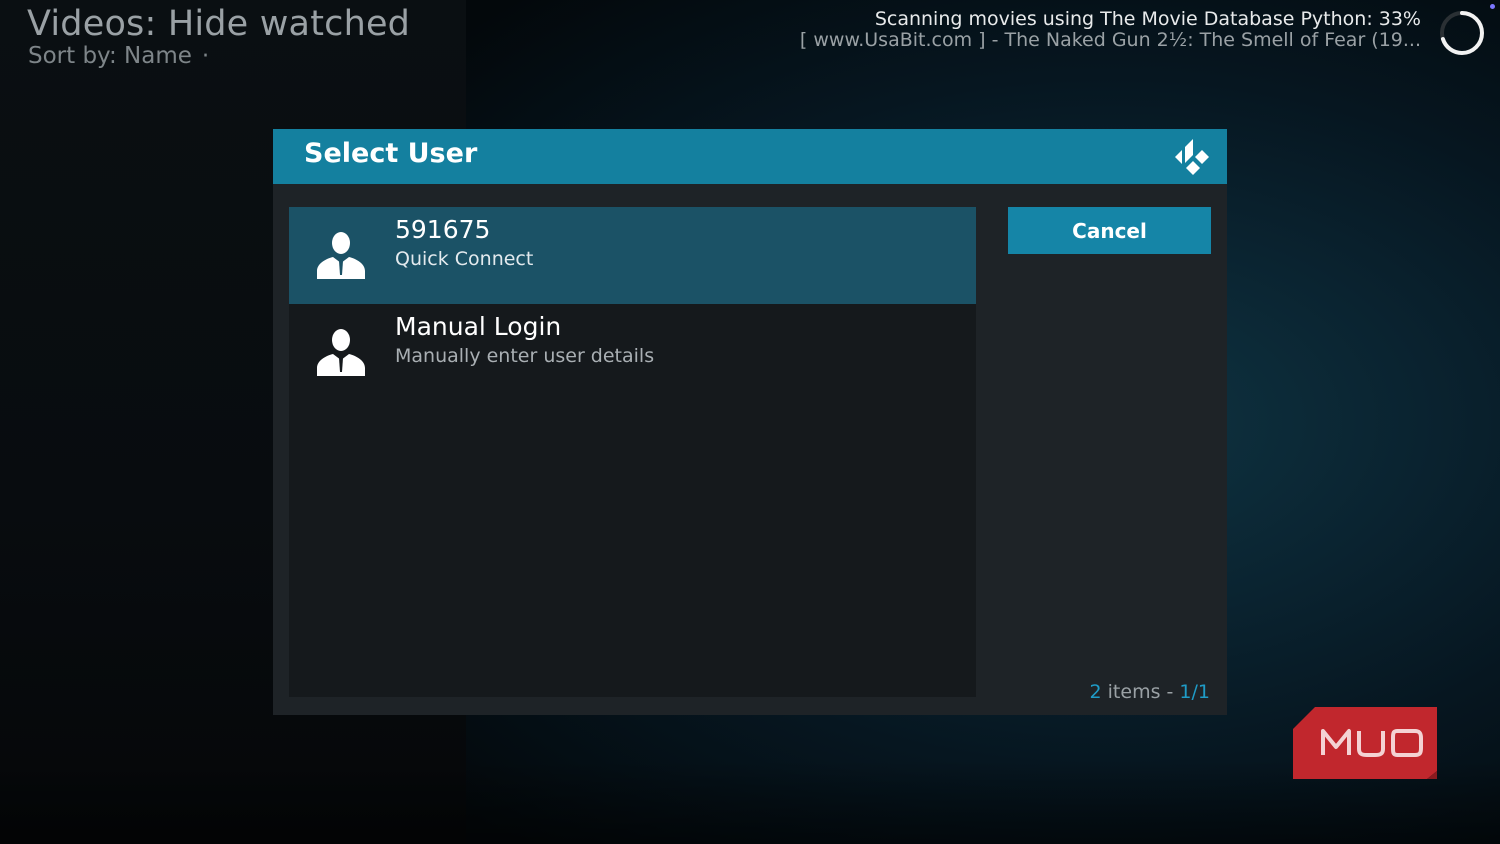 This screenshot has height=844, width=1500. What do you see at coordinates (1192, 157) in the screenshot?
I see `kodi-logo-icon` at bounding box center [1192, 157].